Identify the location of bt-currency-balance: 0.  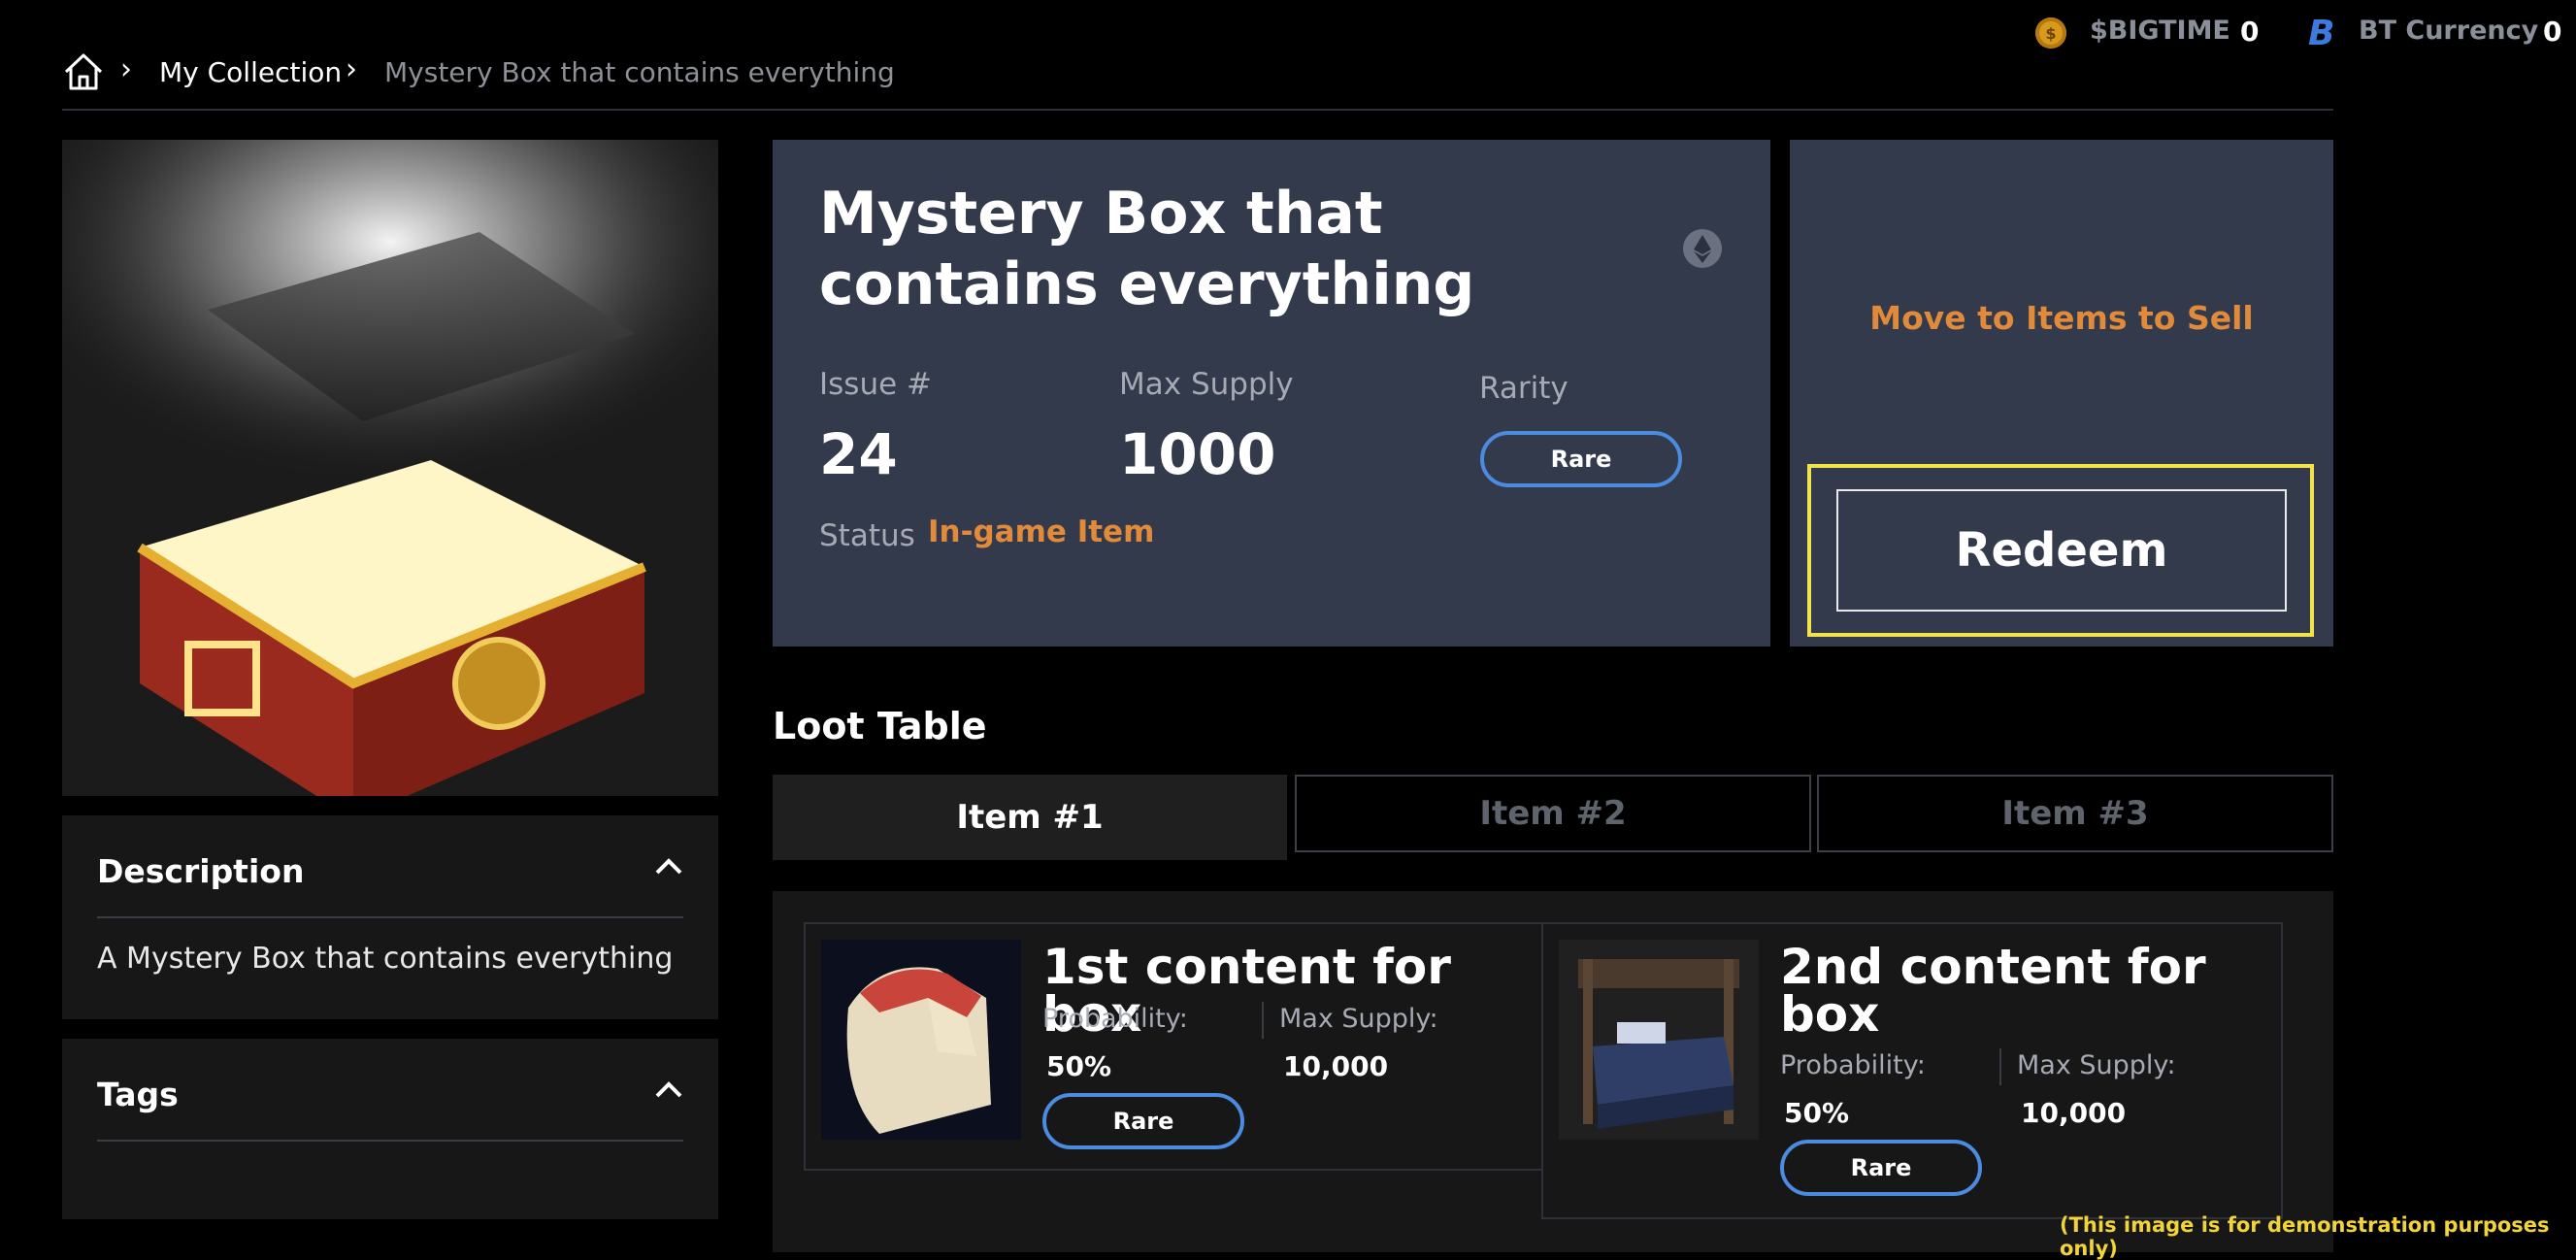
(2552, 32).